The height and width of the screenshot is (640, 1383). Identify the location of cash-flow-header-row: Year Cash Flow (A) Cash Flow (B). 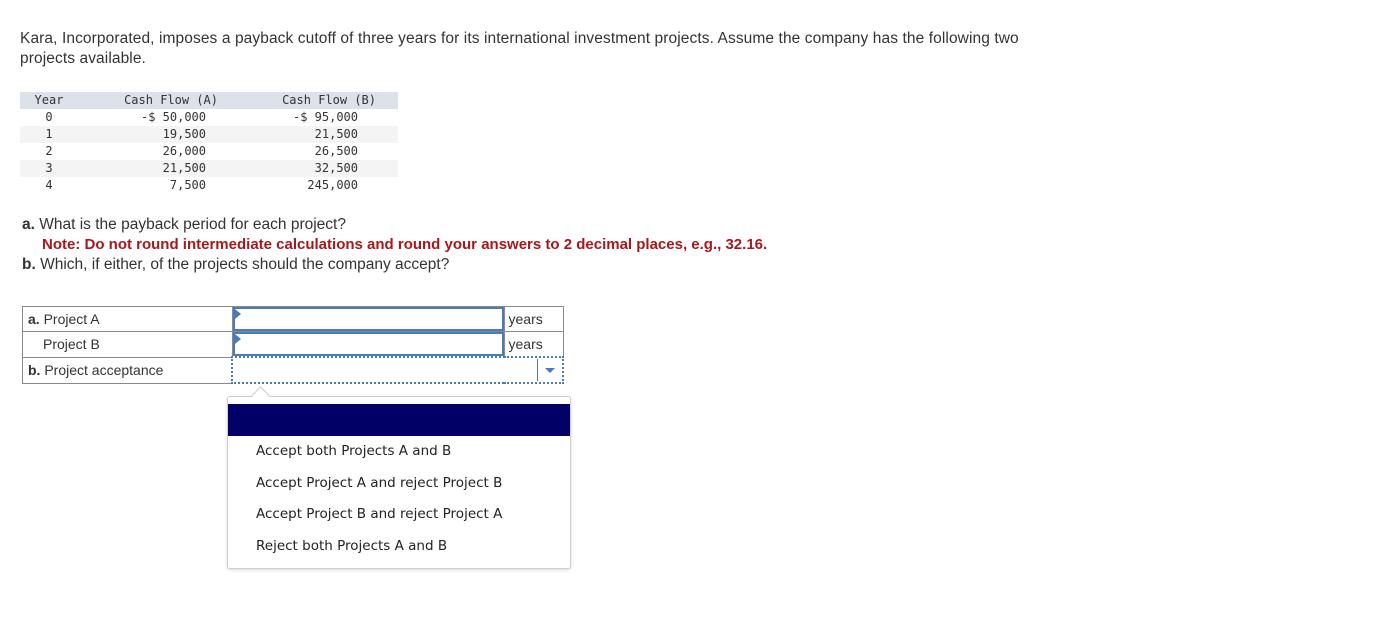
(209, 100).